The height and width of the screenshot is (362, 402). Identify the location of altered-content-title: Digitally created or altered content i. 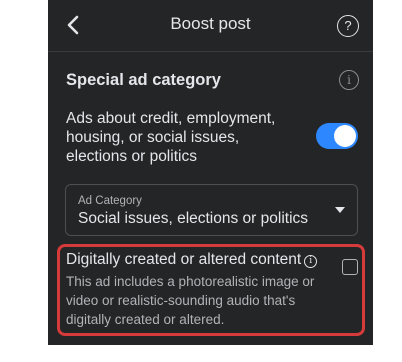
(192, 260).